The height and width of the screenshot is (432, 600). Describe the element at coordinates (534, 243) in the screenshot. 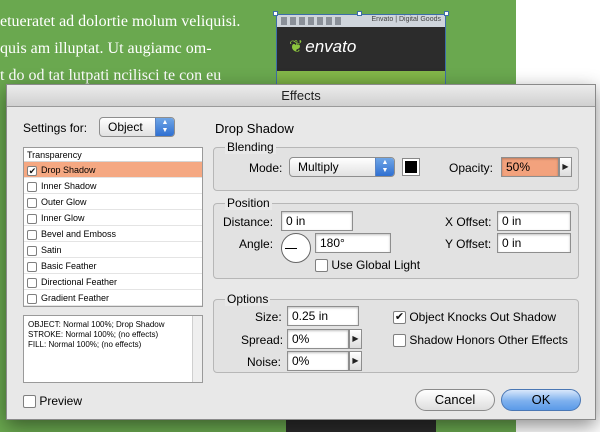

I see `y-offset-field: 0 in` at that location.